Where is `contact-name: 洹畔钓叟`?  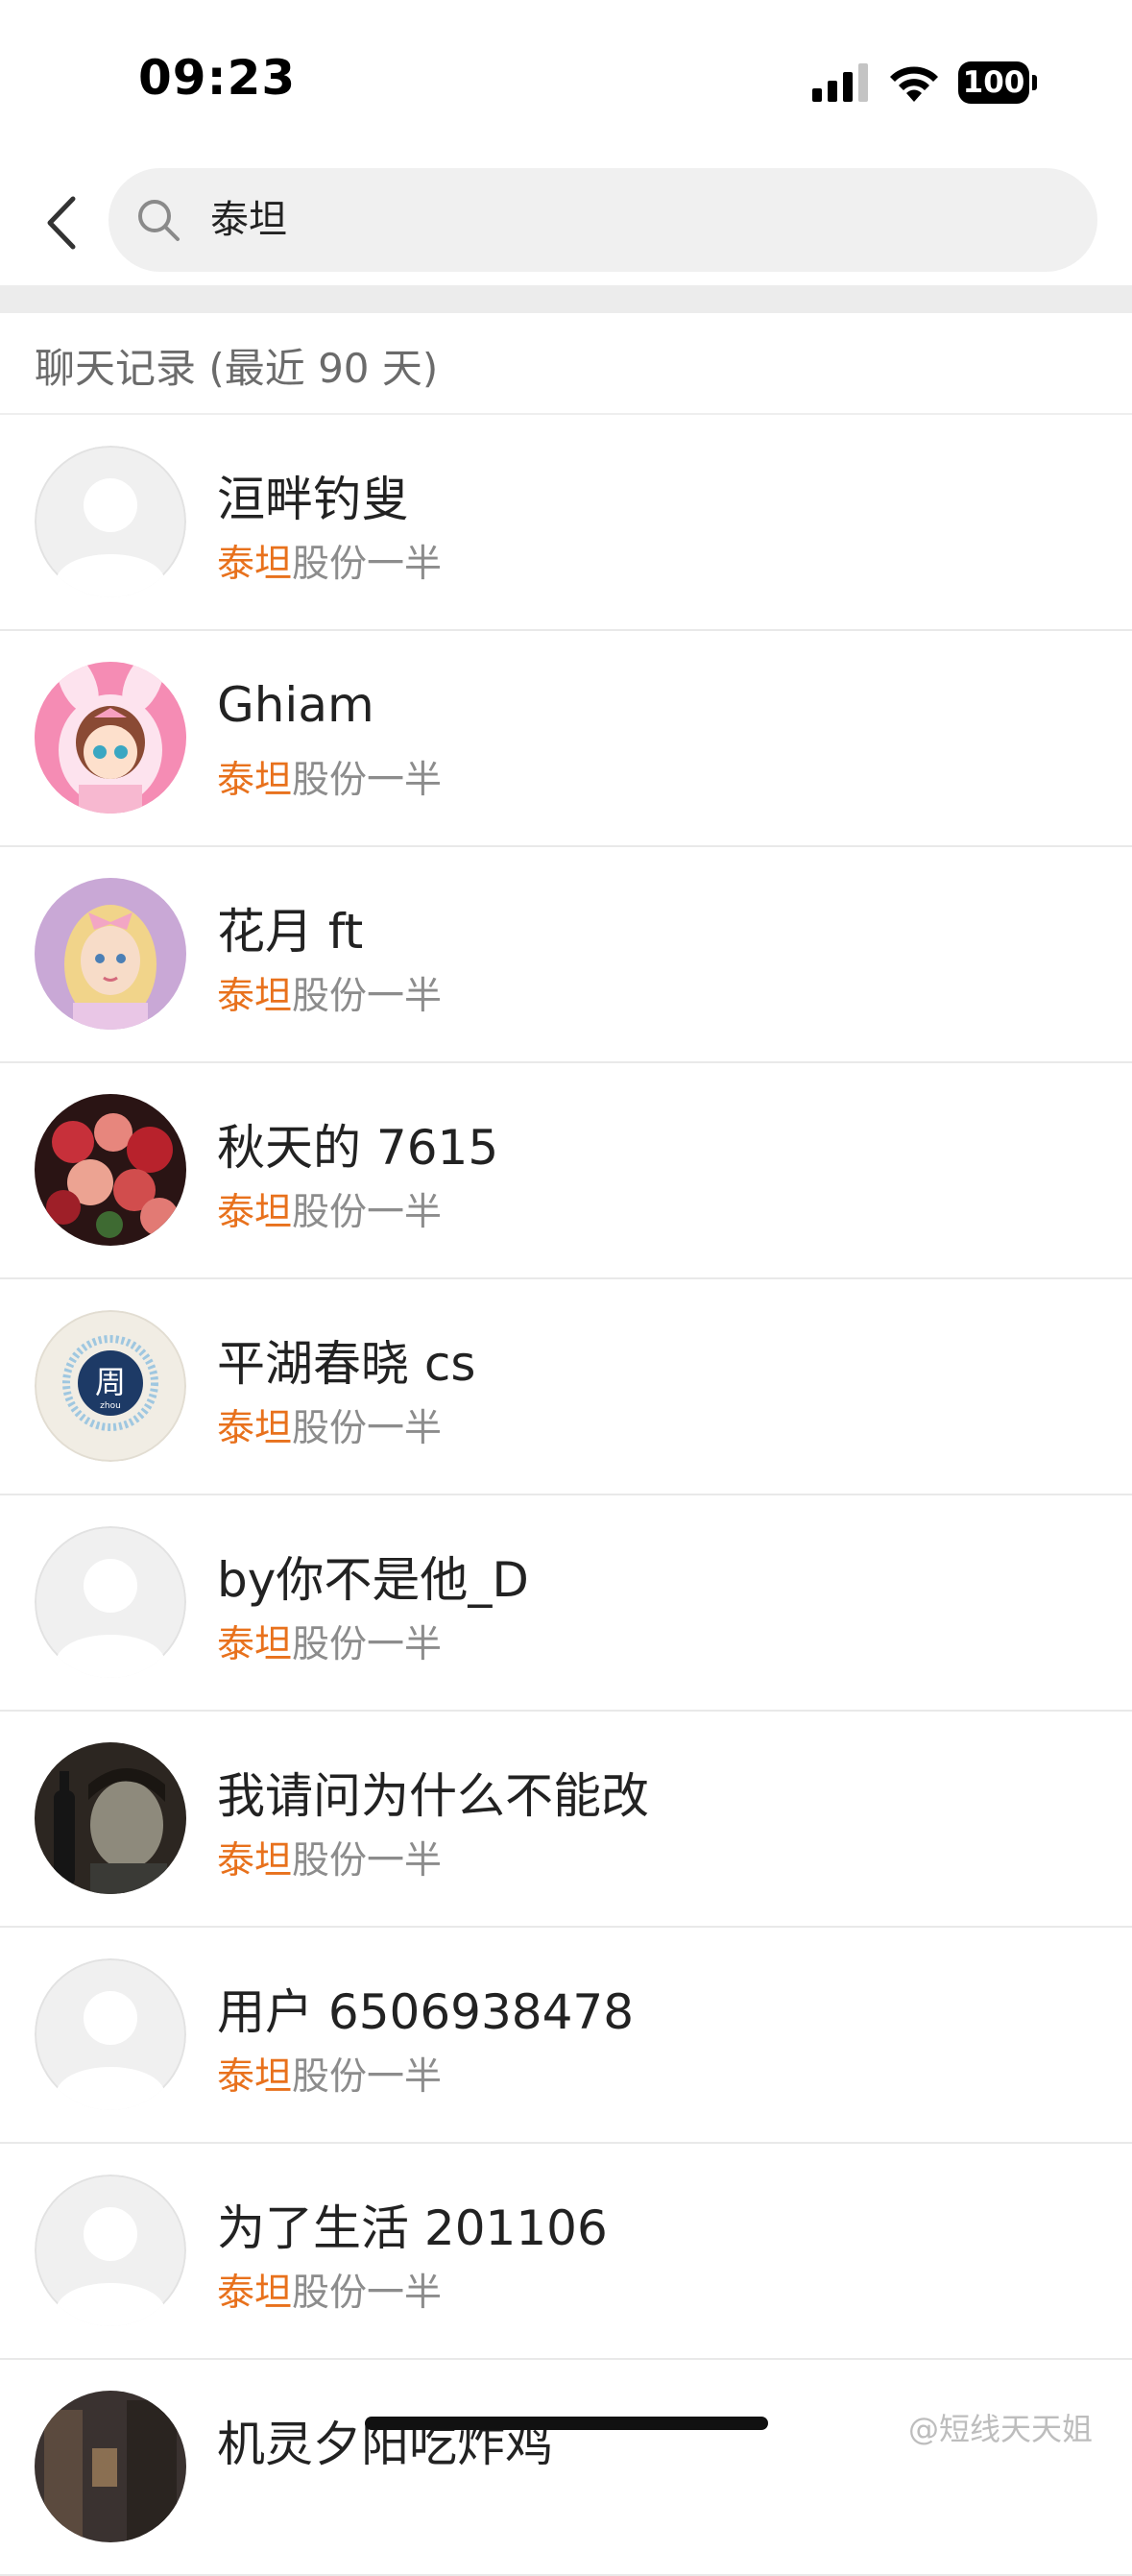 contact-name: 洹畔钓叟 is located at coordinates (313, 499).